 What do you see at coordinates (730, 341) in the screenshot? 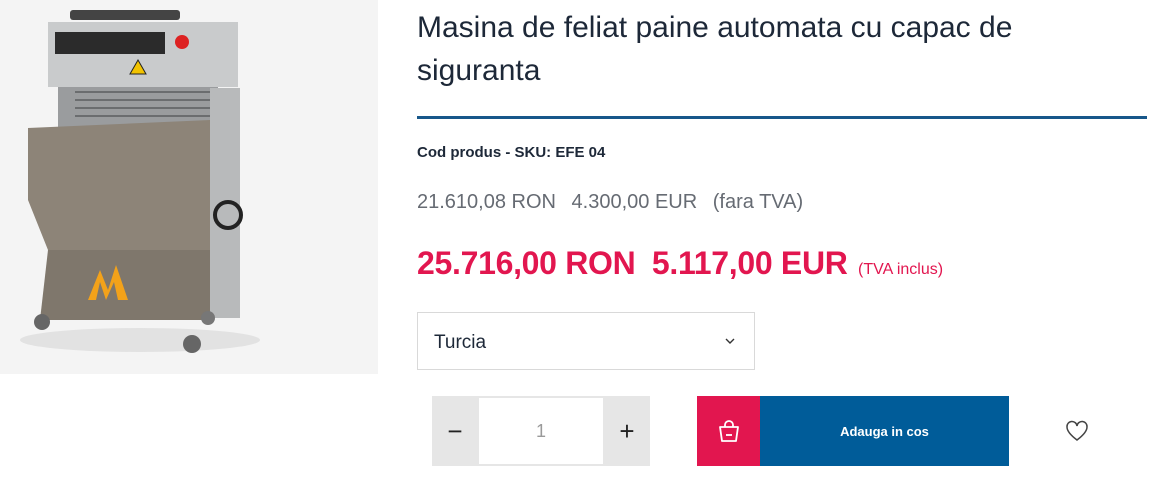
I see `chevron-down-icon` at bounding box center [730, 341].